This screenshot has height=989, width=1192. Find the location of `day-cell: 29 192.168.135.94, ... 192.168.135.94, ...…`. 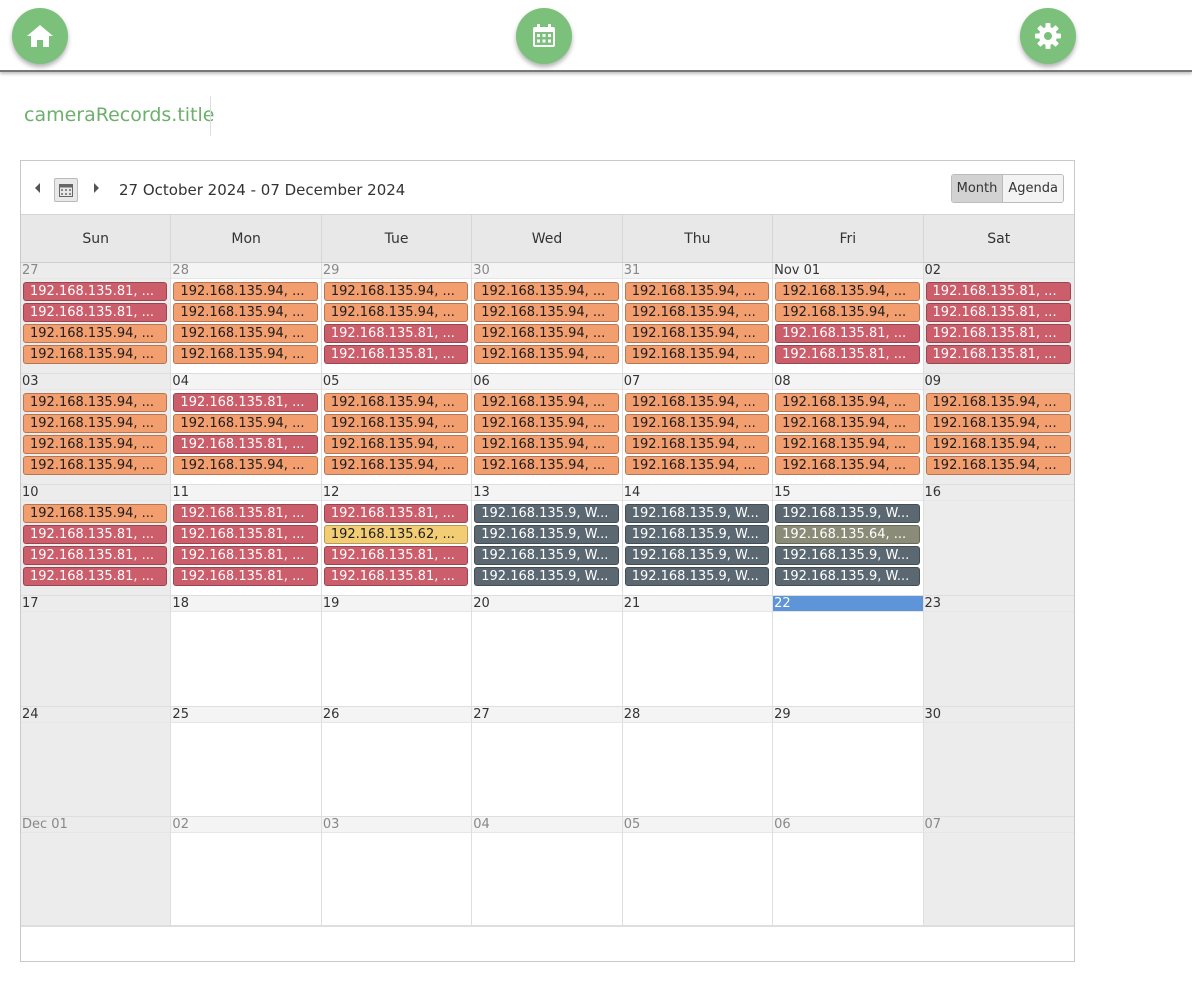

day-cell: 29 192.168.135.94, ... 192.168.135.94, ...… is located at coordinates (397, 318).